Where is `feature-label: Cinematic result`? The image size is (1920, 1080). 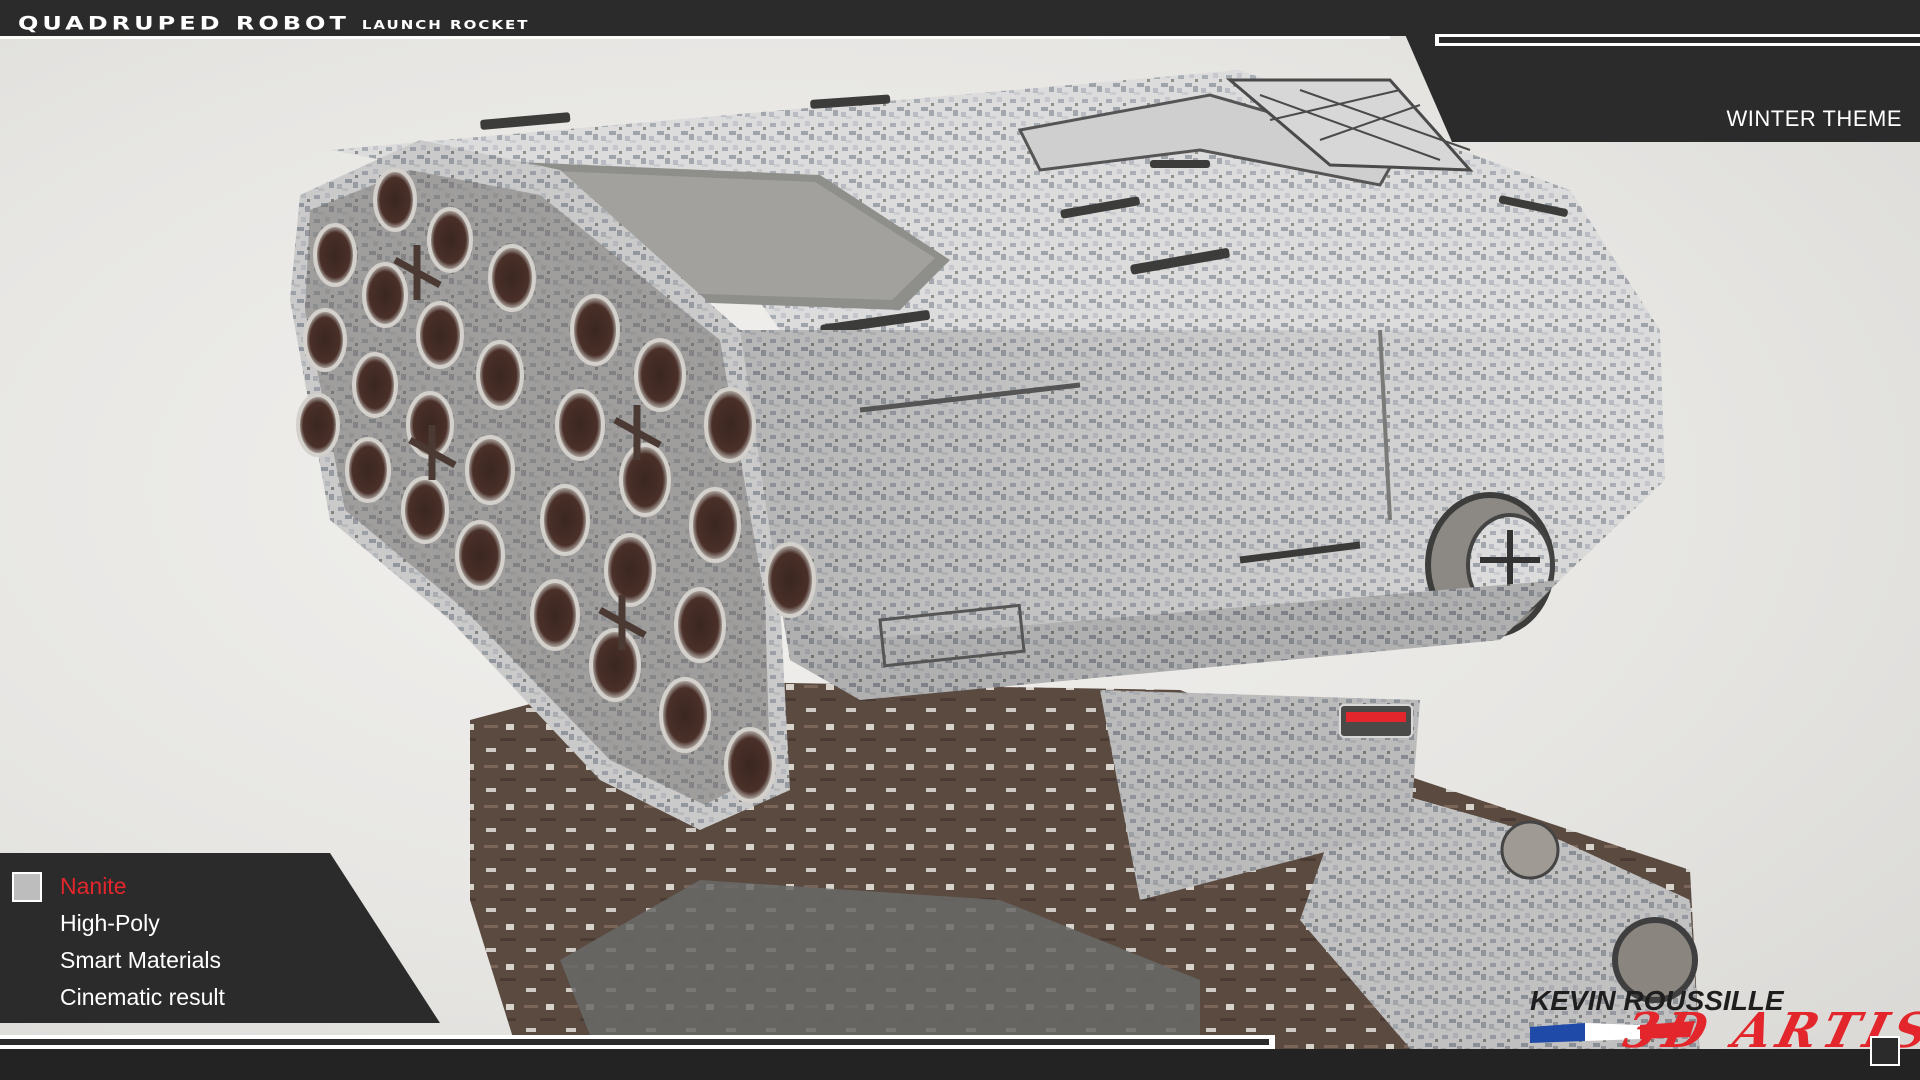
feature-label: Cinematic result is located at coordinates (142, 997).